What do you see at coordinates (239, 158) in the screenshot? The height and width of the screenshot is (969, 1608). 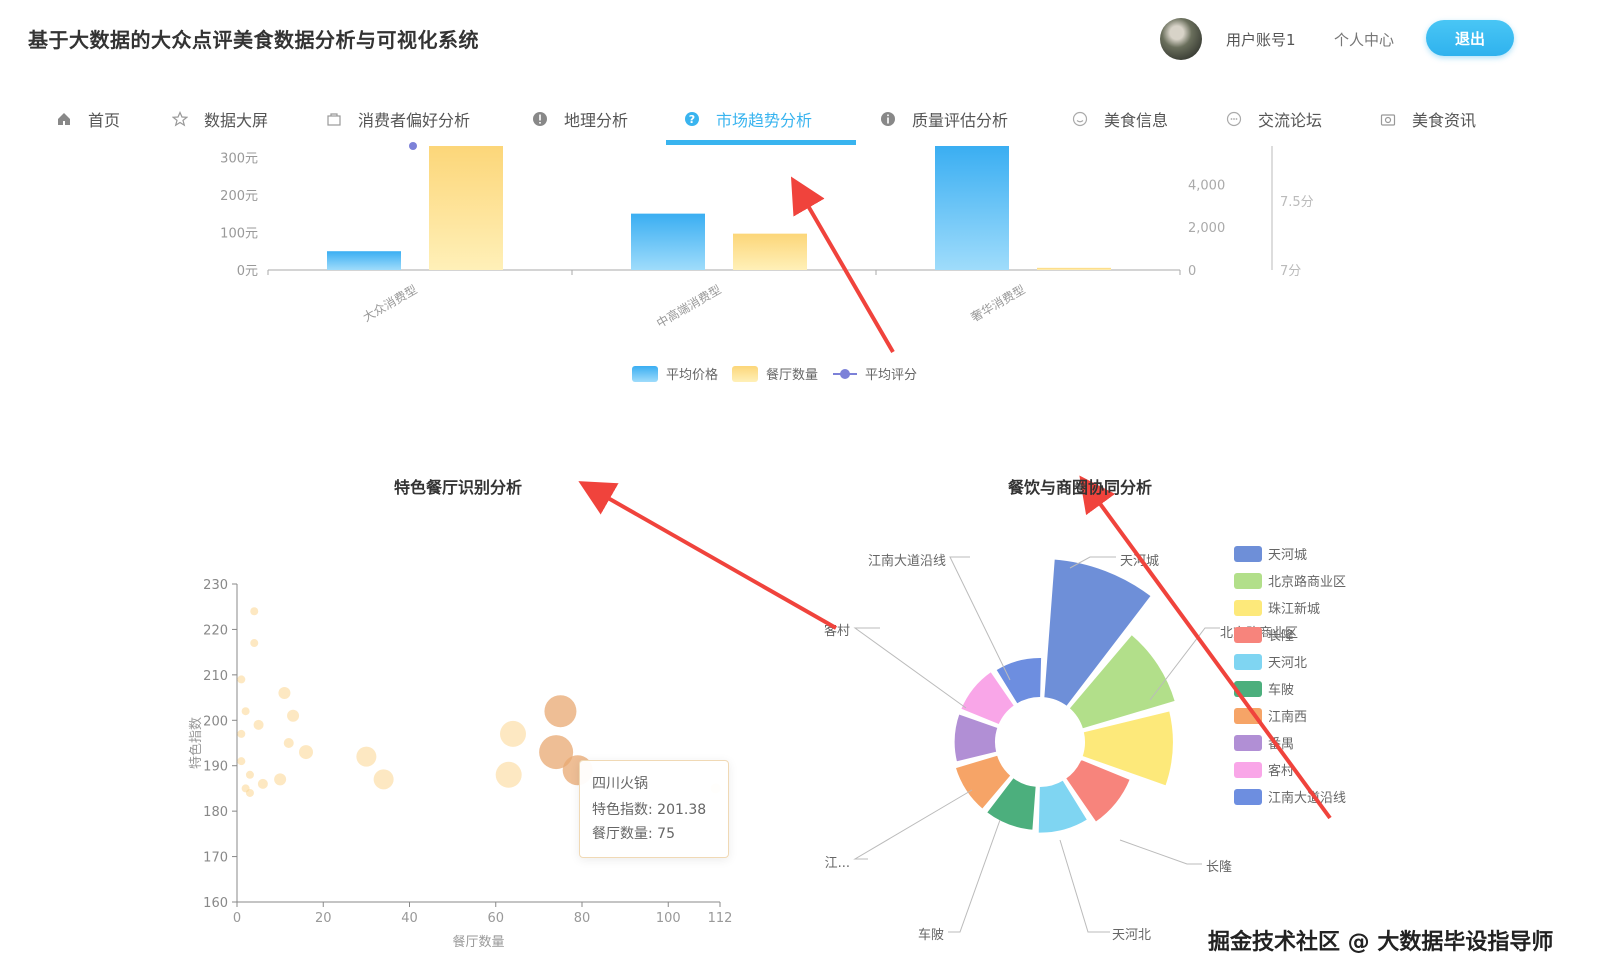 I see `left-axis-tick-label: 300元` at bounding box center [239, 158].